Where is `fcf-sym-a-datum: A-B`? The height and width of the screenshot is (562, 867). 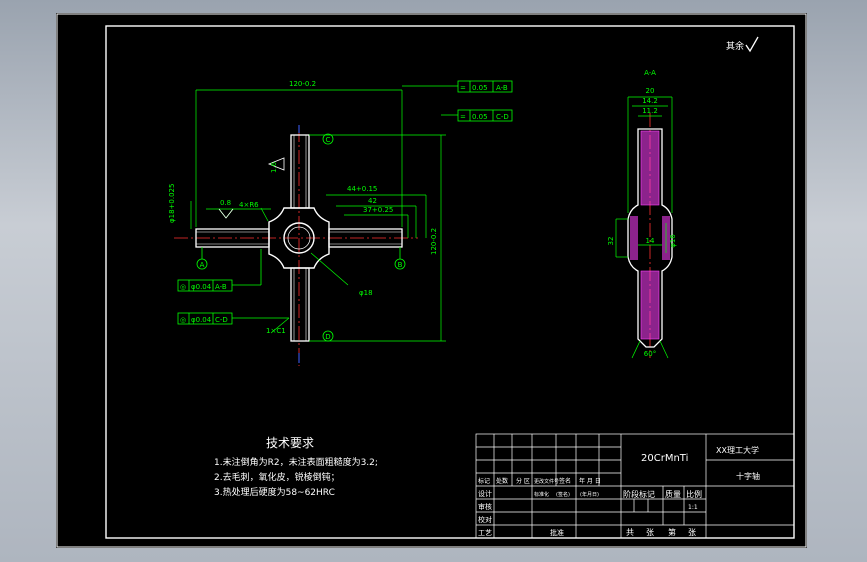
fcf-sym-a-datum: A-B is located at coordinates (502, 88).